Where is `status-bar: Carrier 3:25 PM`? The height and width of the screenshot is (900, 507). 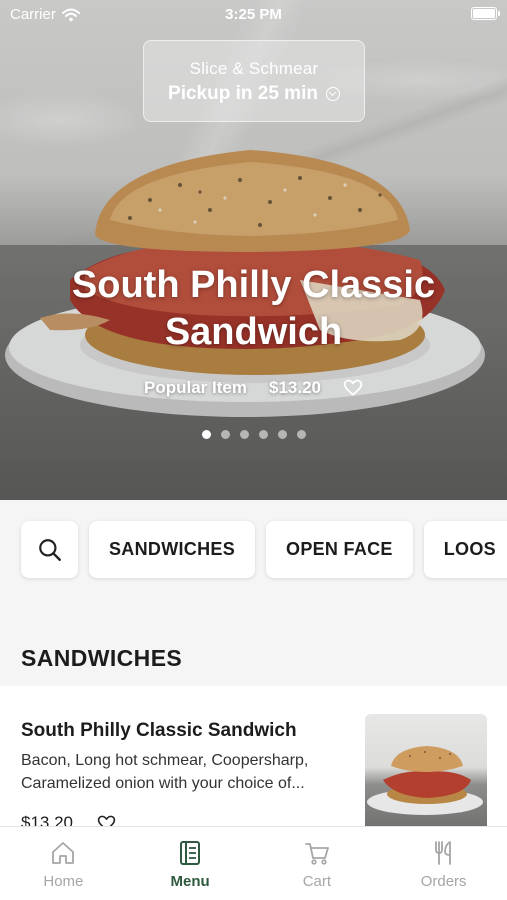 status-bar: Carrier 3:25 PM is located at coordinates (253, 14).